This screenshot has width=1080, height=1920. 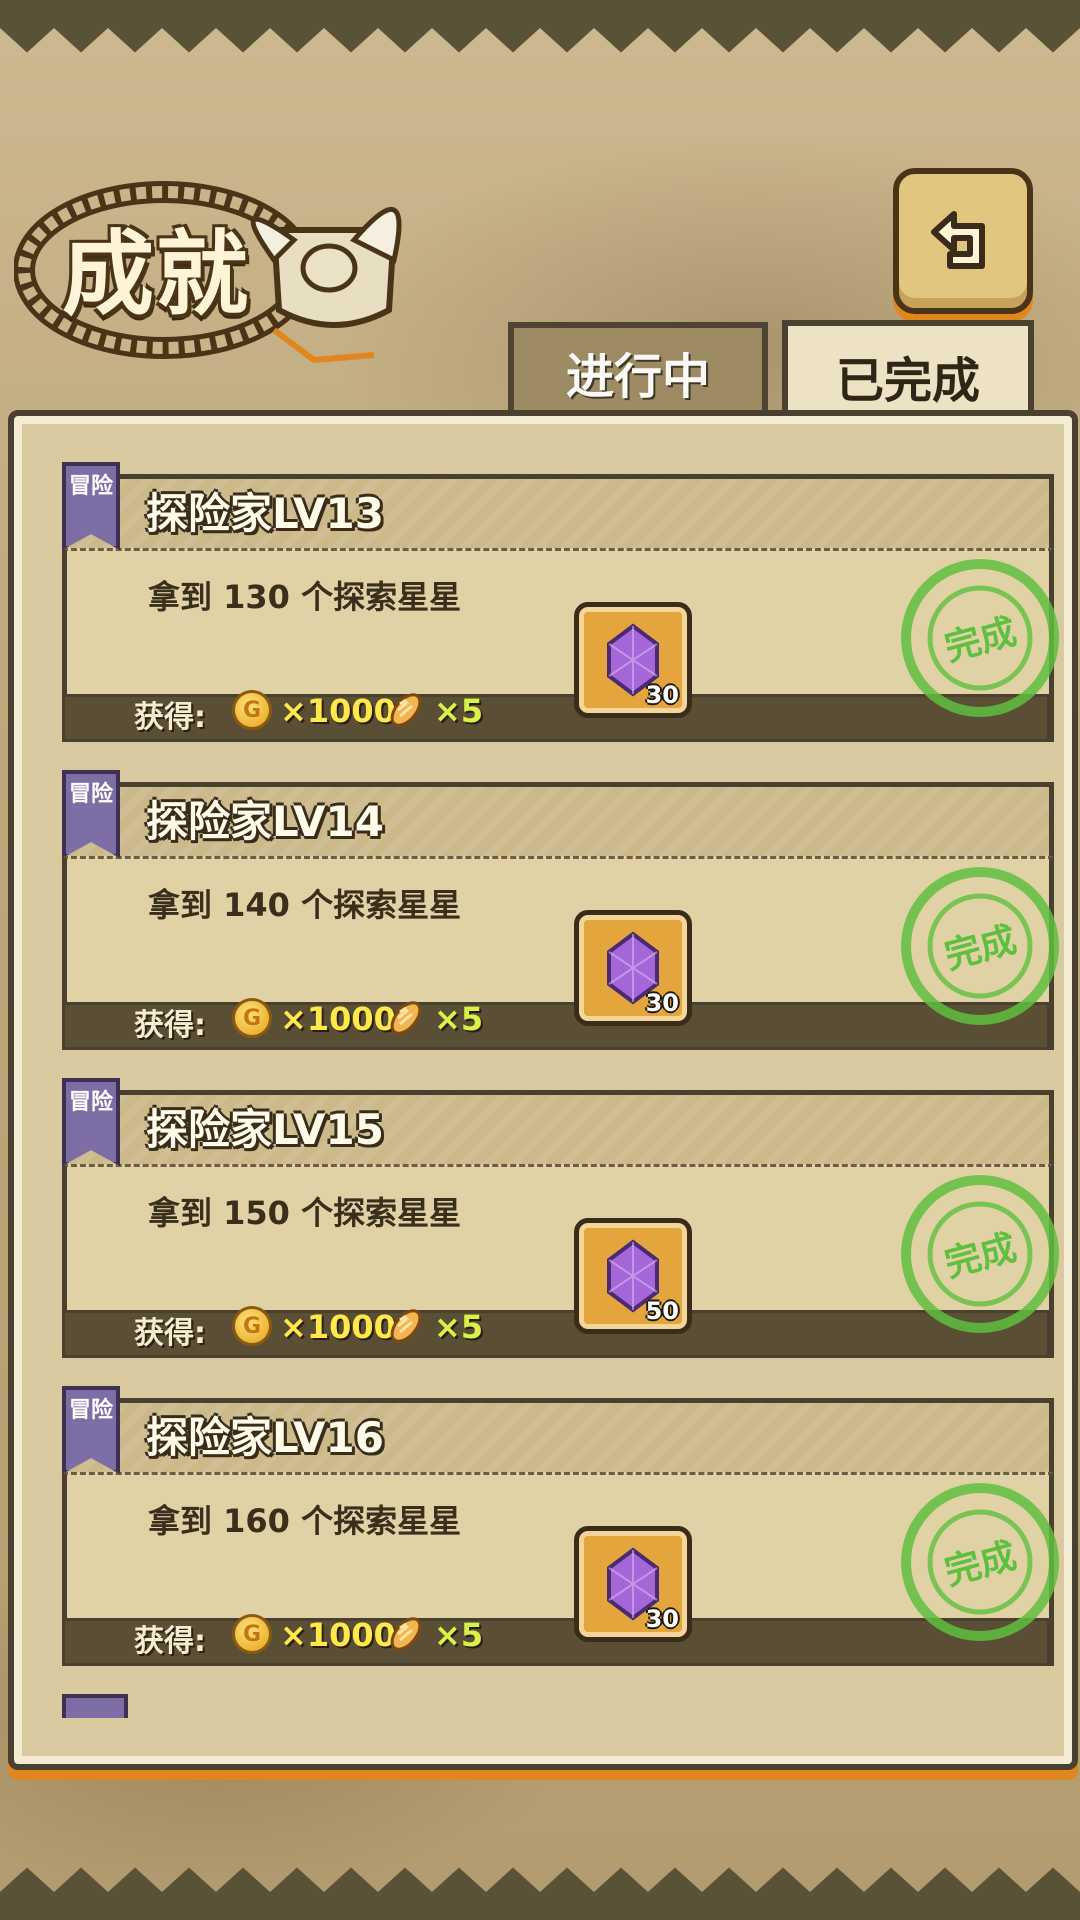 What do you see at coordinates (305, 1521) in the screenshot?
I see `achievement-desc: 拿到 160 个探索星星` at bounding box center [305, 1521].